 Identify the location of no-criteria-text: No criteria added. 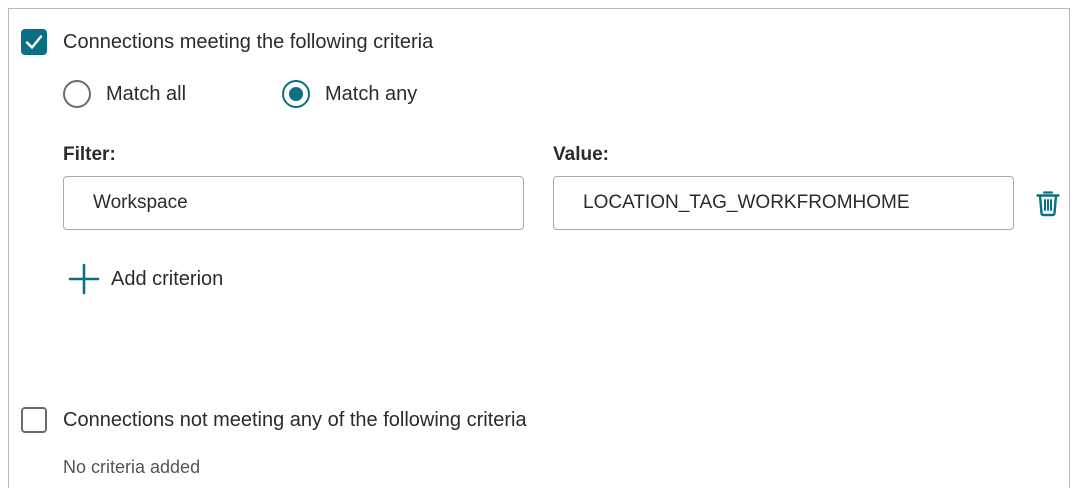
(132, 467).